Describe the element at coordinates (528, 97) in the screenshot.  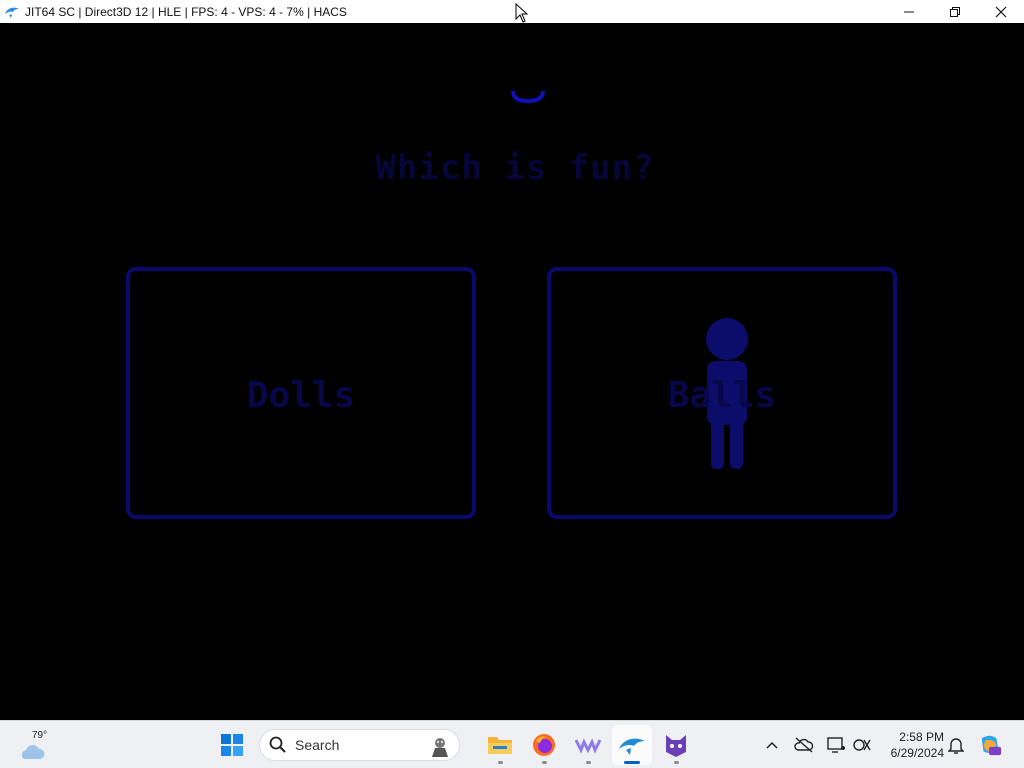
I see `loading-arc-icon` at that location.